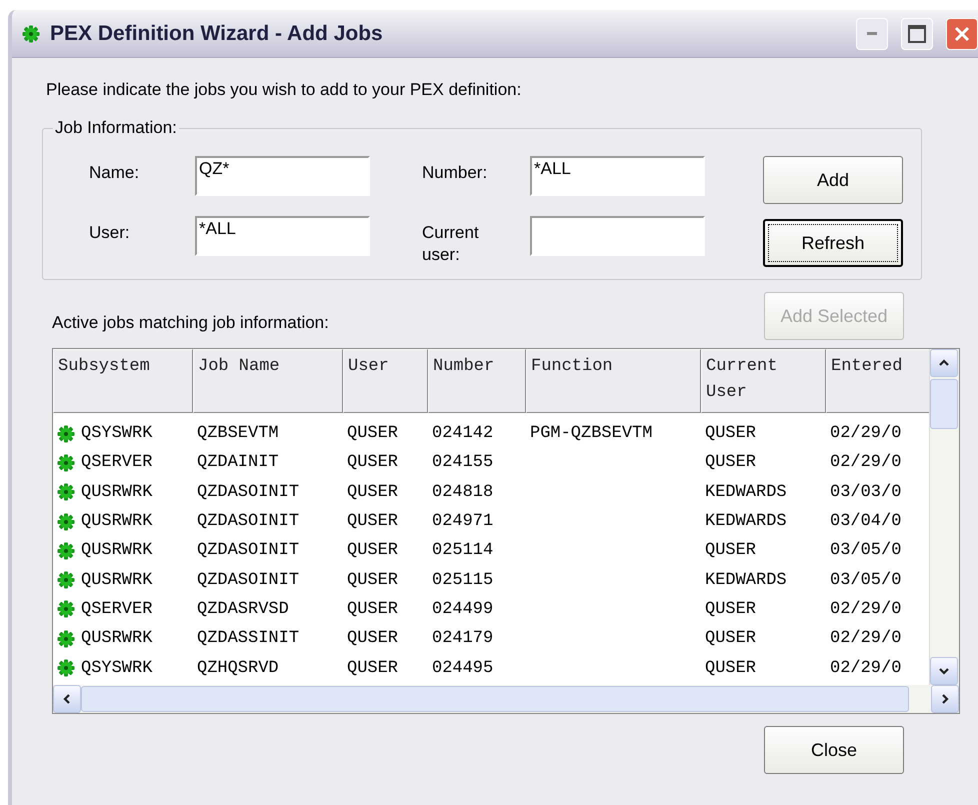 This screenshot has width=978, height=805. I want to click on maximize-button, so click(917, 34).